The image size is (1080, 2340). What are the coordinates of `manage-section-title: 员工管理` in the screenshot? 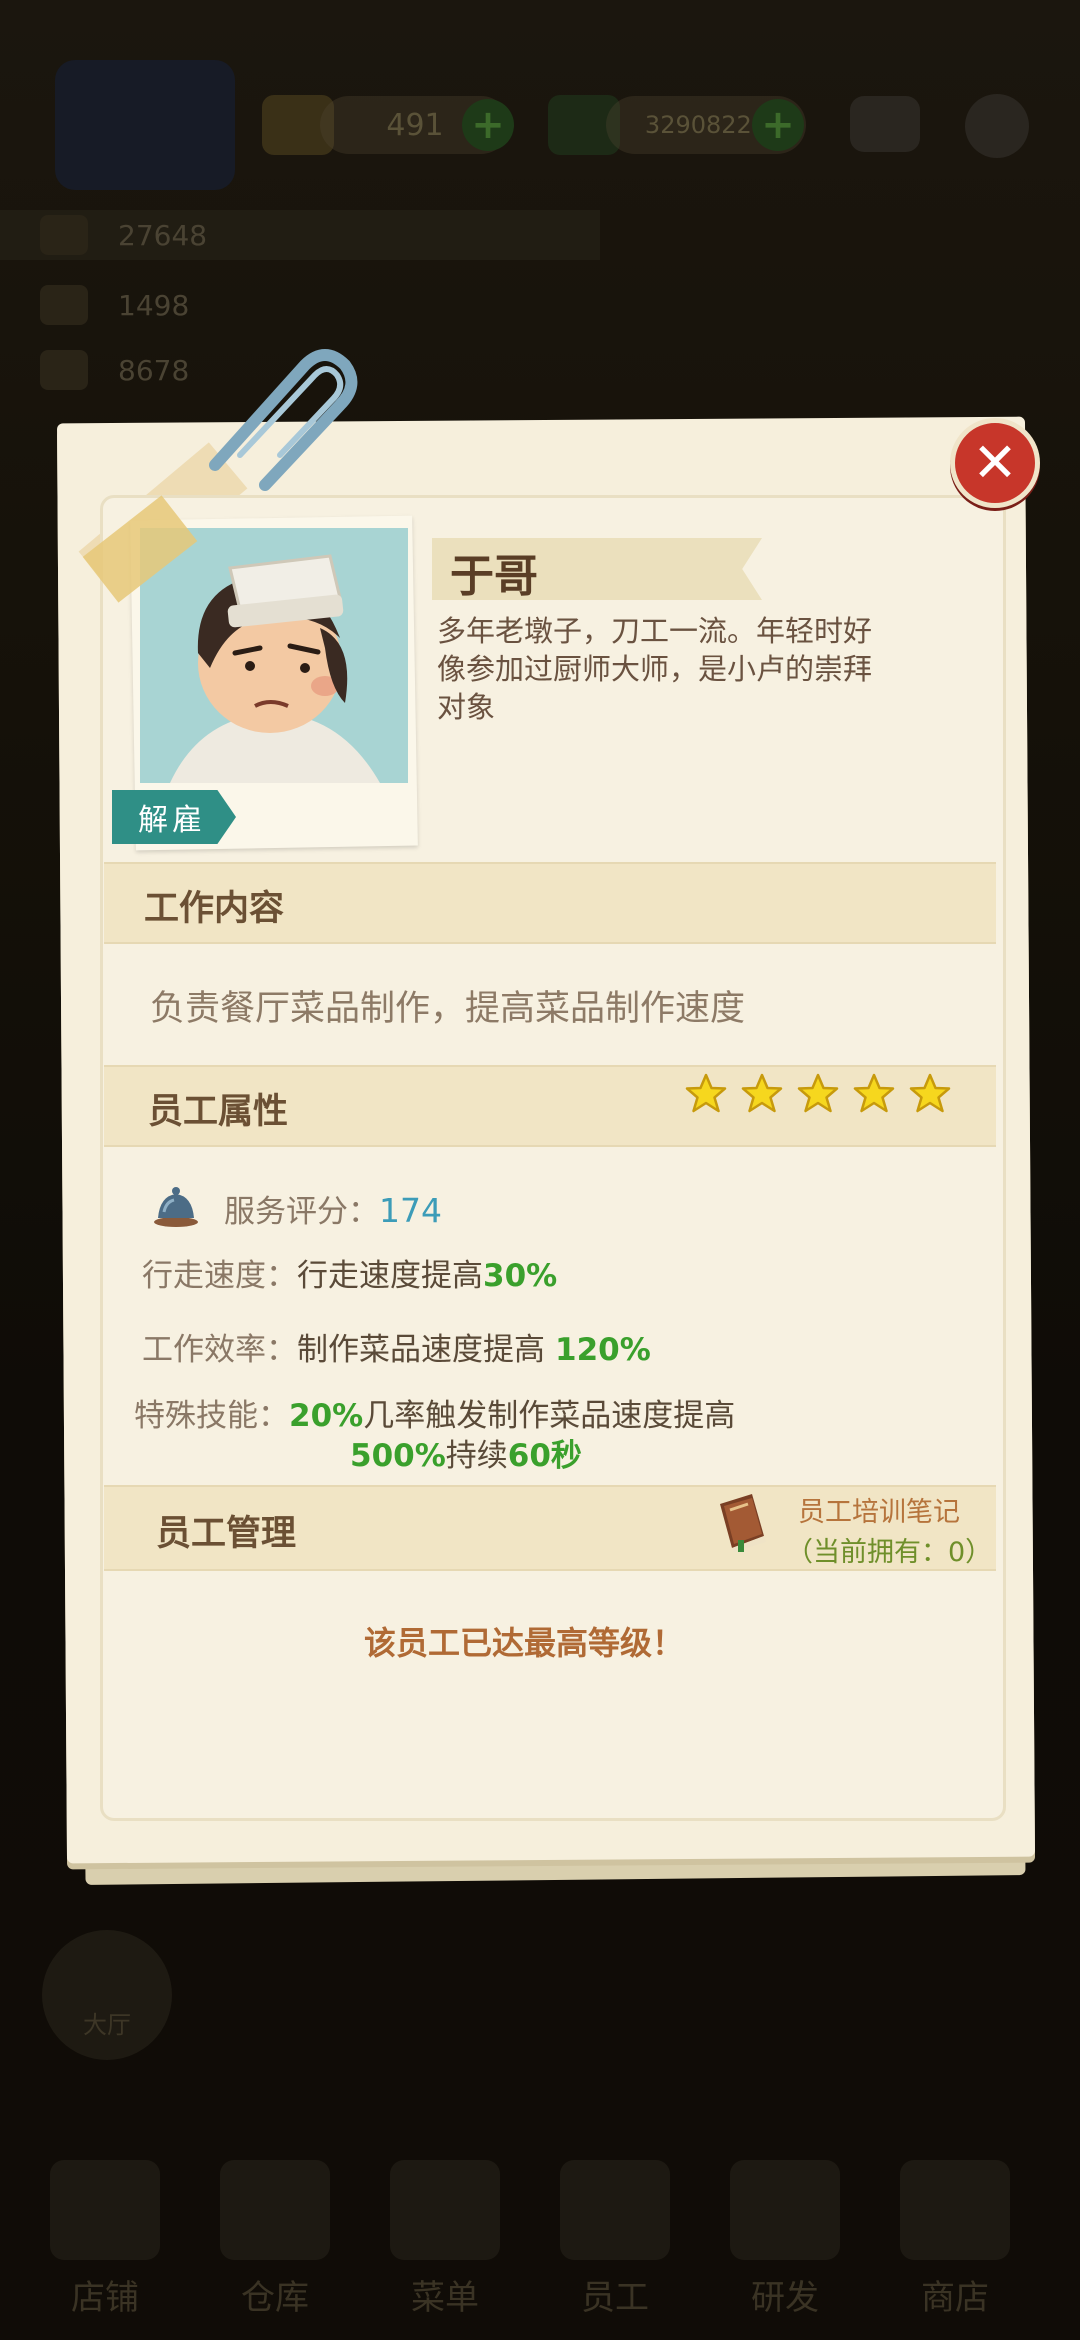 It's located at (226, 1534).